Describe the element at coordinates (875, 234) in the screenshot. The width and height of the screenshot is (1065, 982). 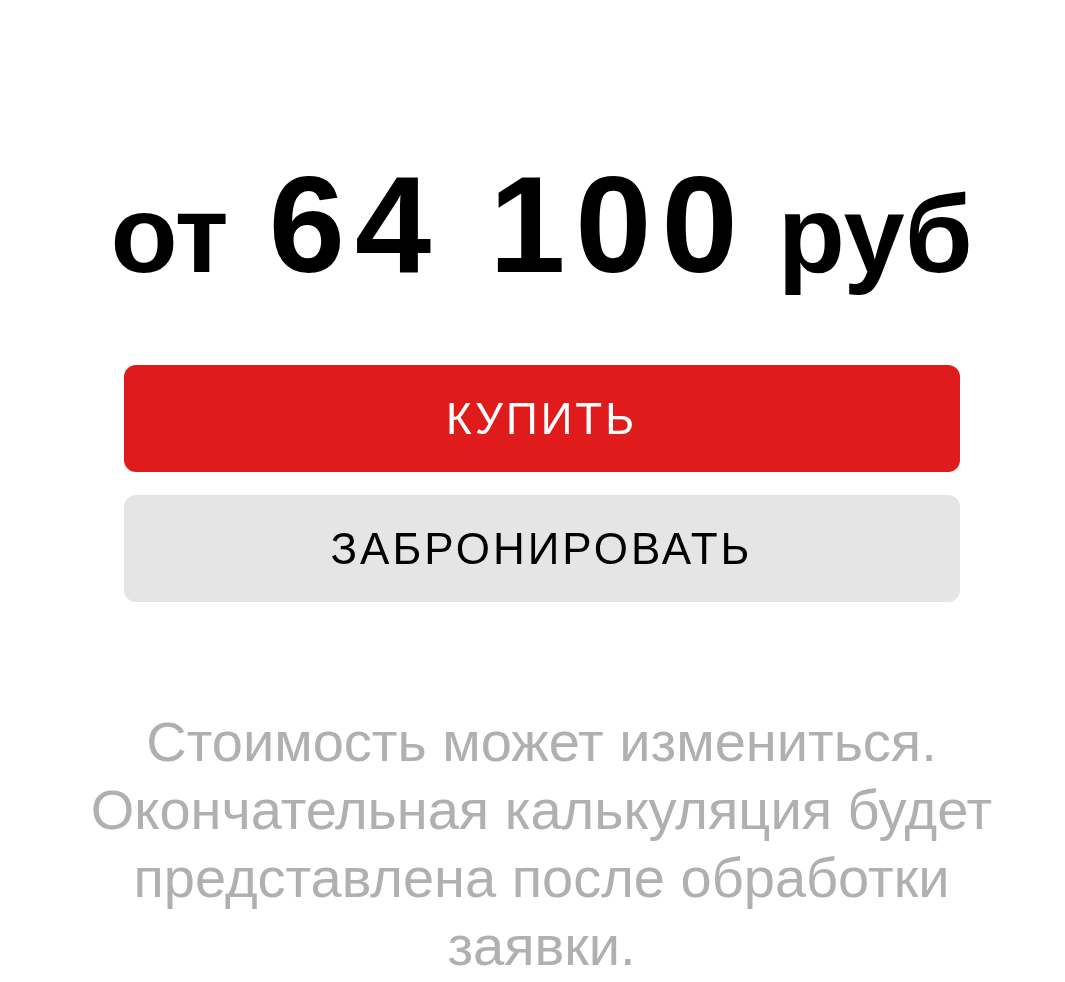
I see `price-currency: руб` at that location.